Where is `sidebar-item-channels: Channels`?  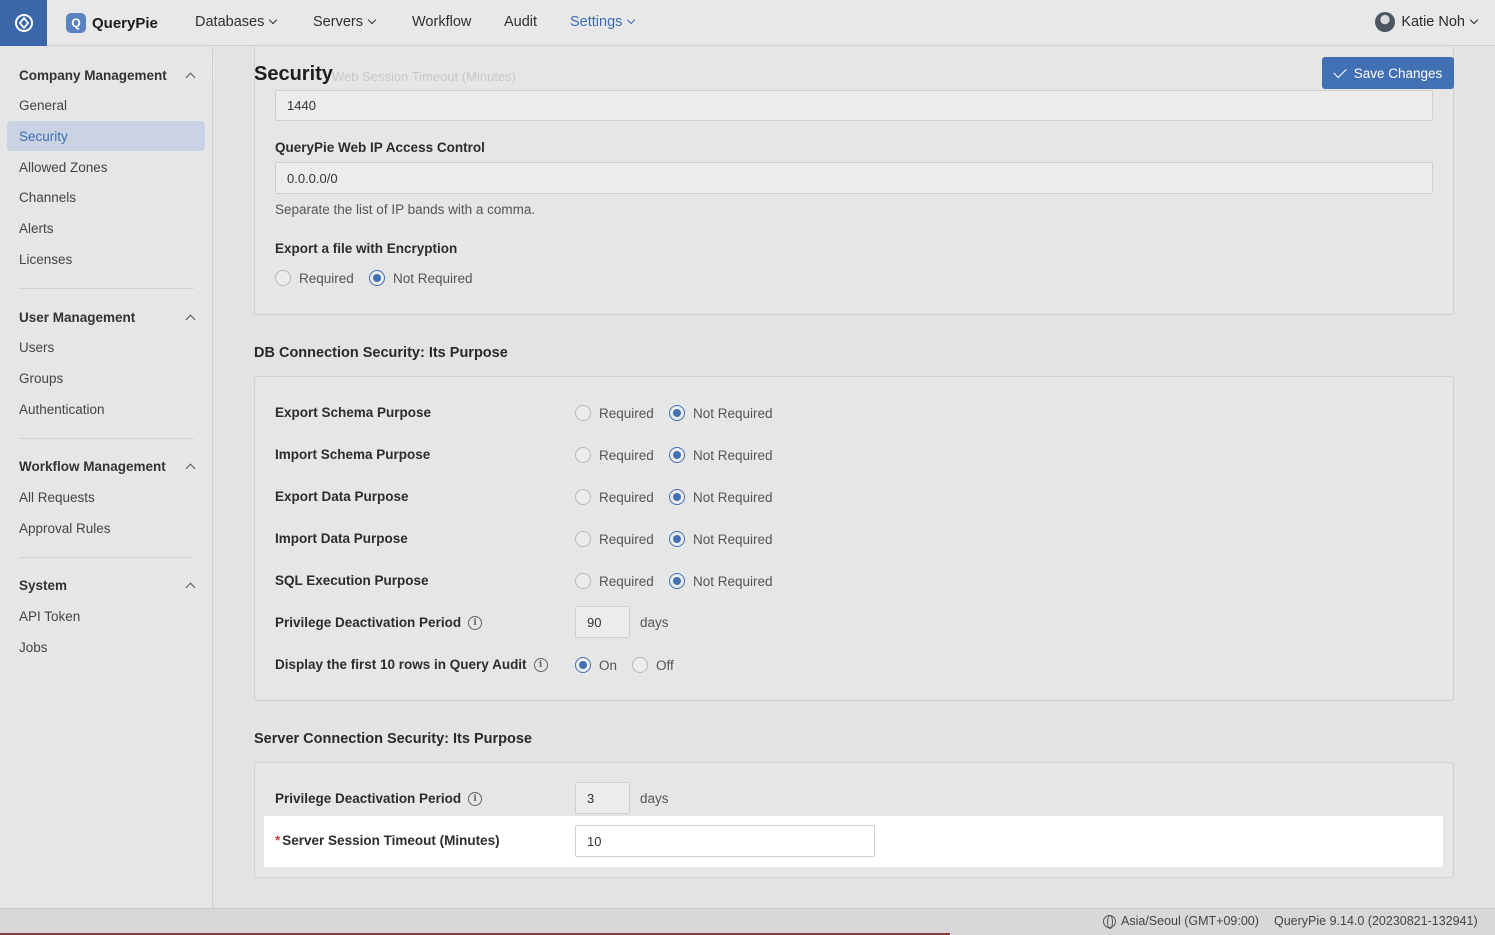 sidebar-item-channels: Channels is located at coordinates (106, 197).